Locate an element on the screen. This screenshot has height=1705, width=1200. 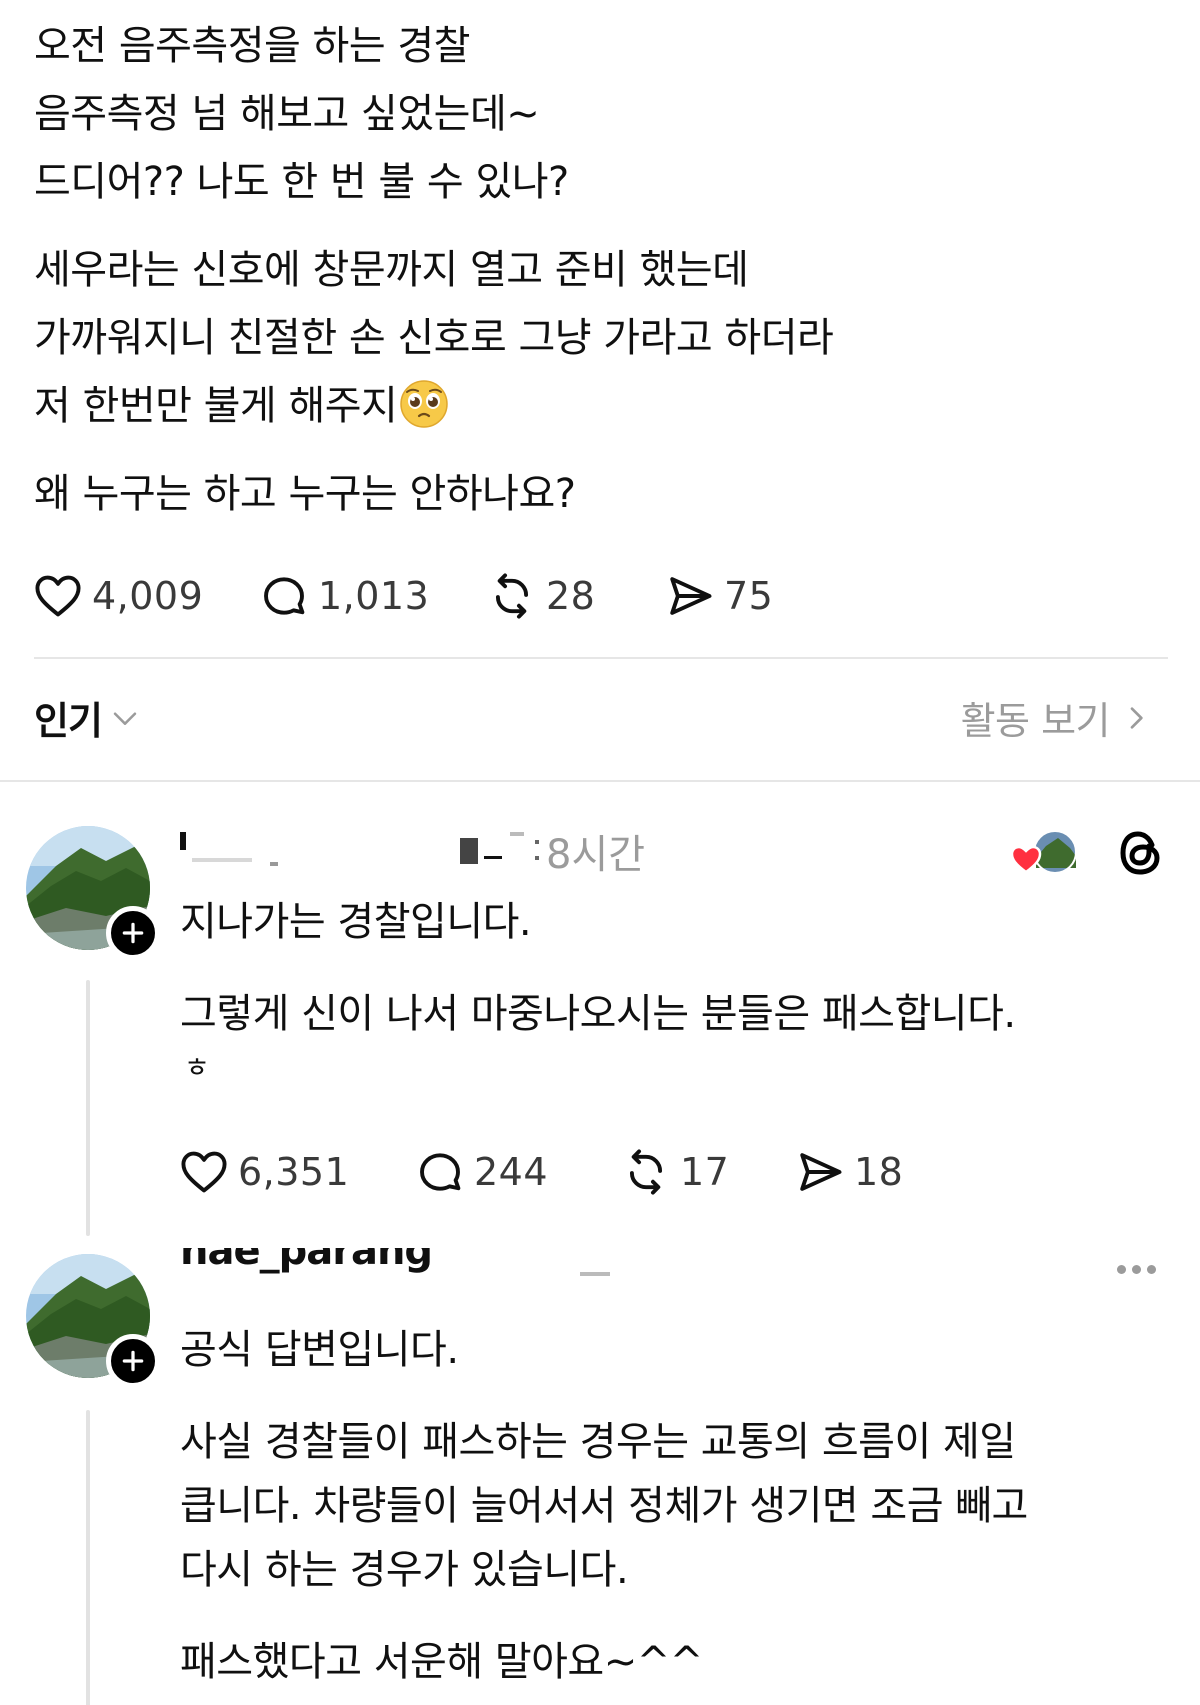
redacted-timestamp is located at coordinates (595, 1274).